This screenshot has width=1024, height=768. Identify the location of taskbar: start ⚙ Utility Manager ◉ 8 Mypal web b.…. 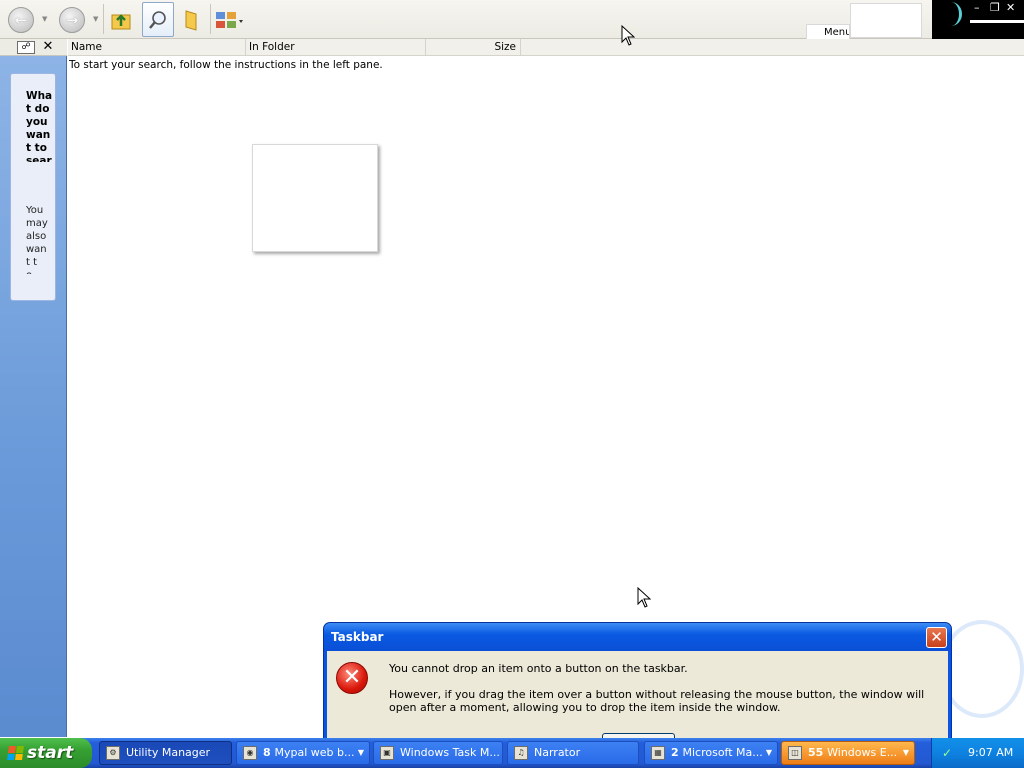
(512, 753).